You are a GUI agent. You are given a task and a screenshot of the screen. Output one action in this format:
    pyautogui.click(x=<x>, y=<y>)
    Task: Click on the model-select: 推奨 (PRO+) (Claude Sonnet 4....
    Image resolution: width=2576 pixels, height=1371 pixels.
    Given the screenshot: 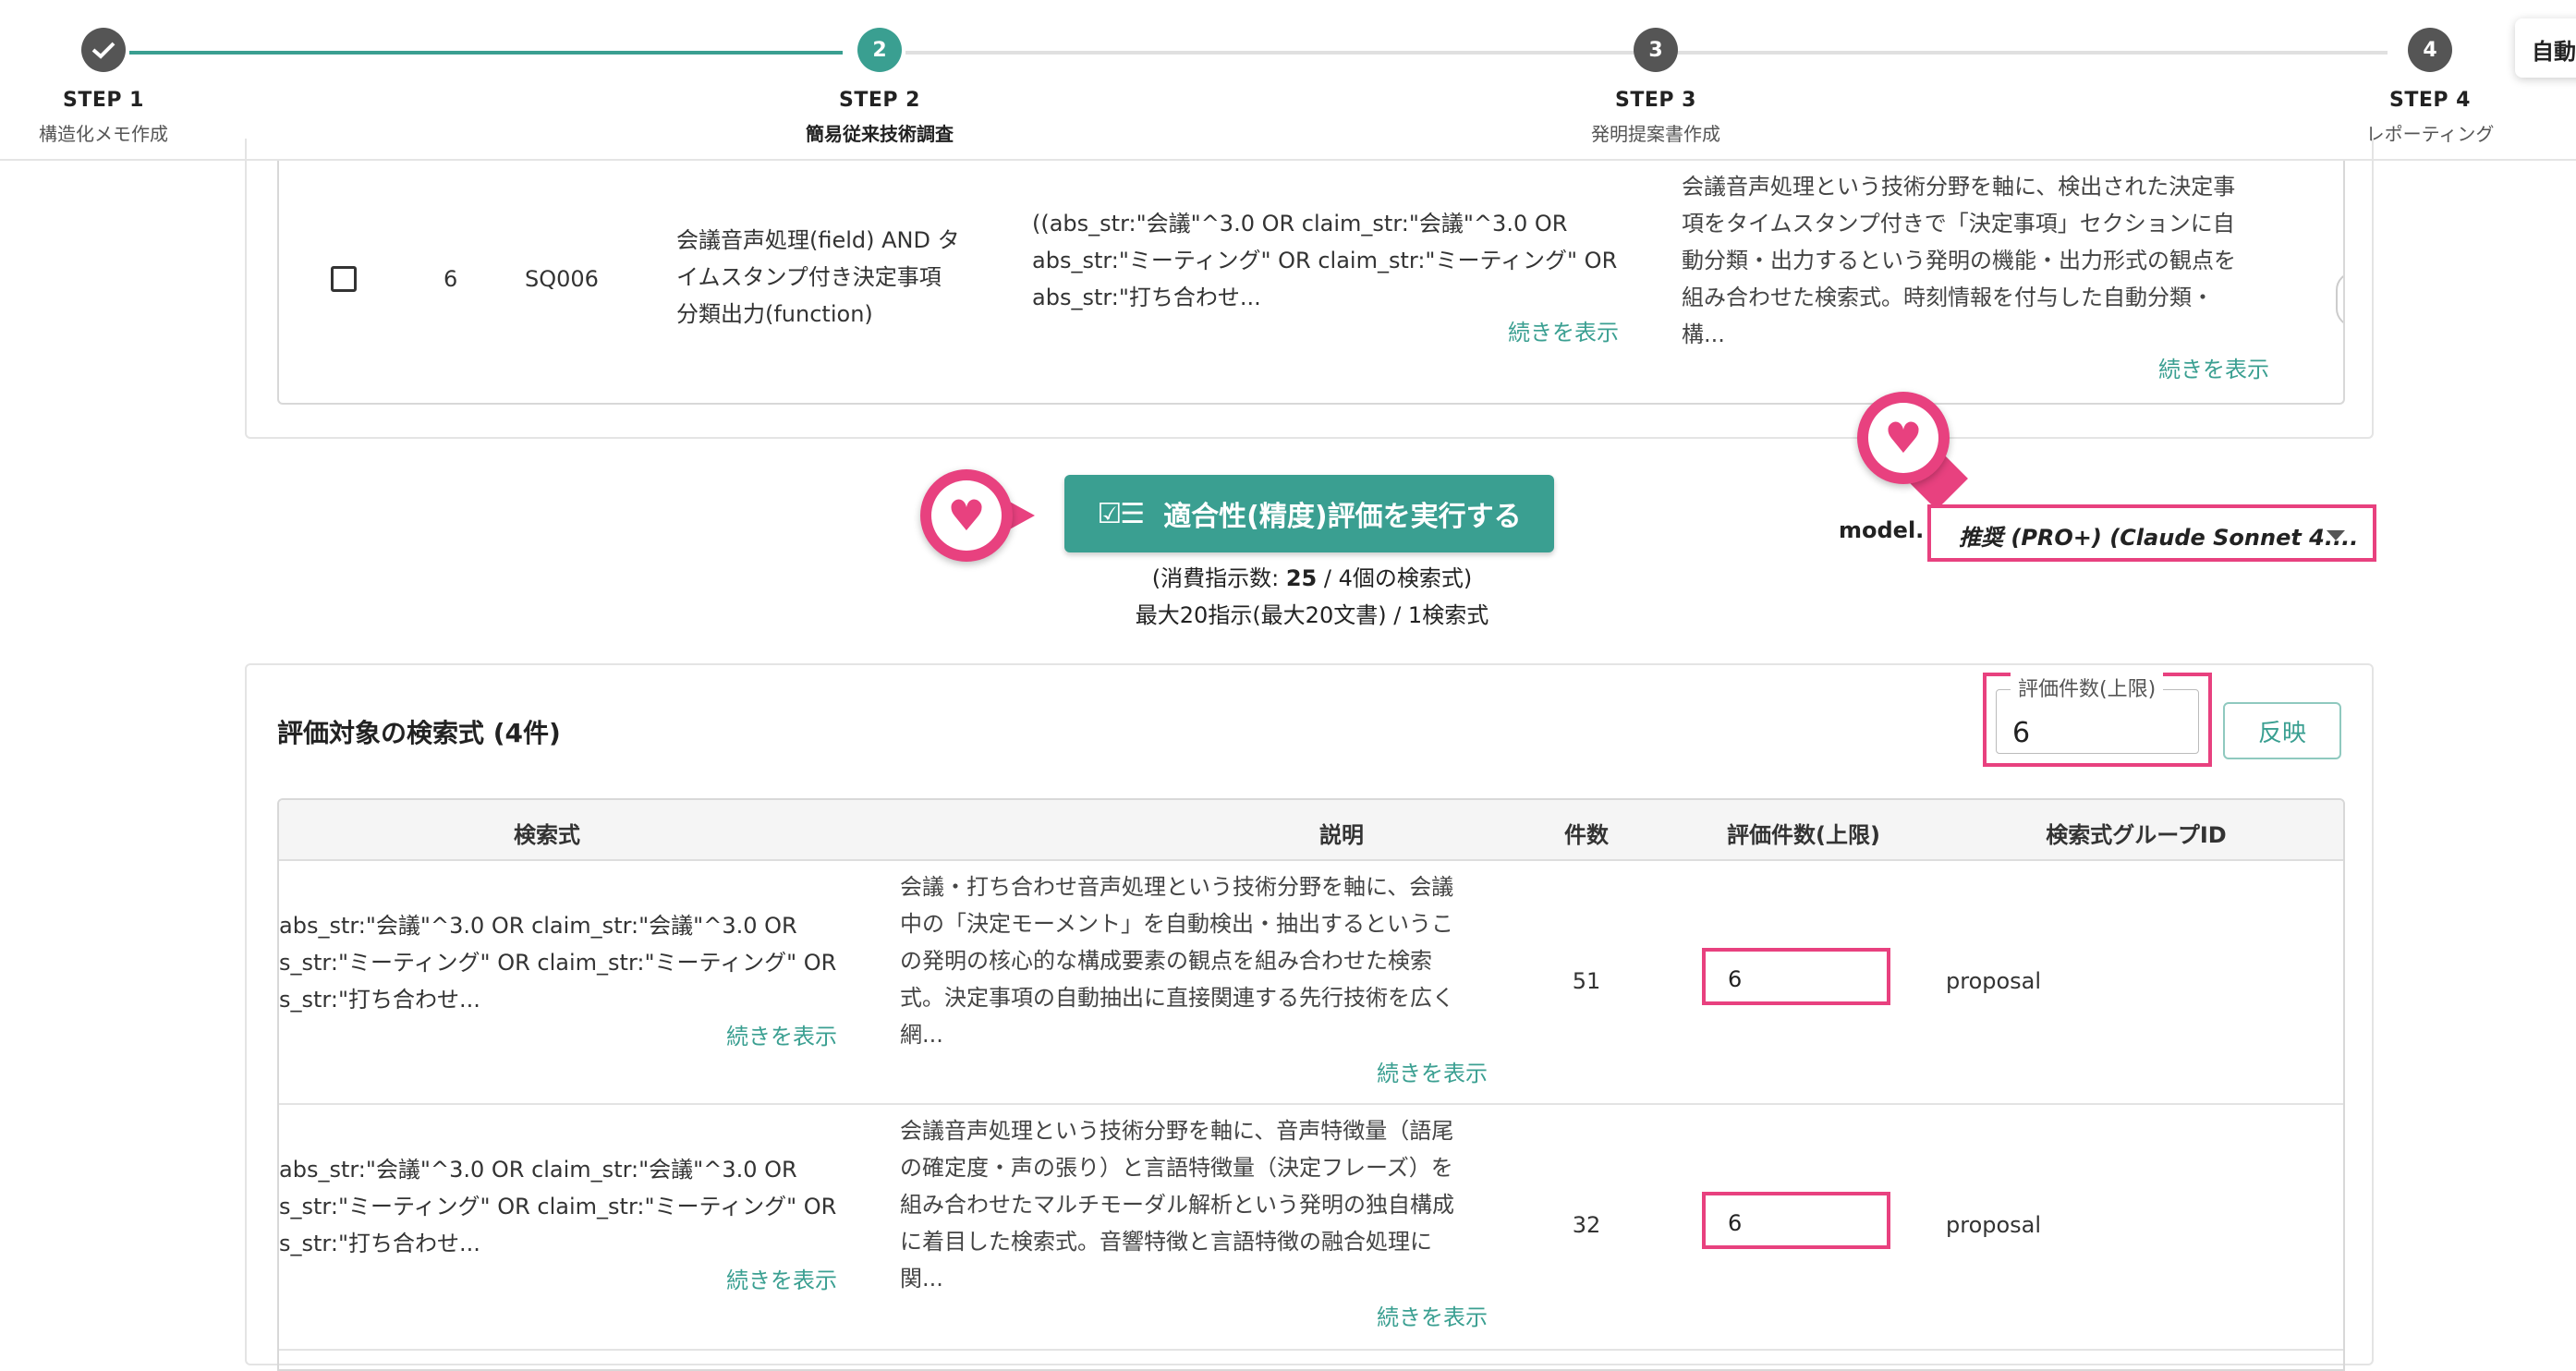 What is the action you would take?
    pyautogui.click(x=2151, y=533)
    